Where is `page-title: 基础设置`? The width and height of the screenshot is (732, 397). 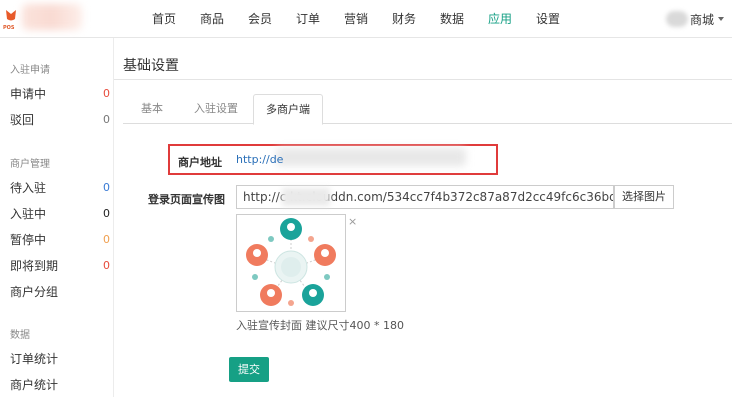 page-title: 基础设置 is located at coordinates (151, 66).